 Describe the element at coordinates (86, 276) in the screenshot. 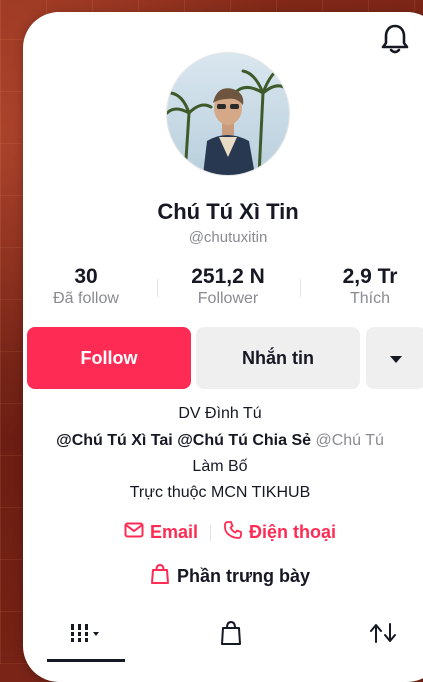

I see `following-count: 30` at that location.